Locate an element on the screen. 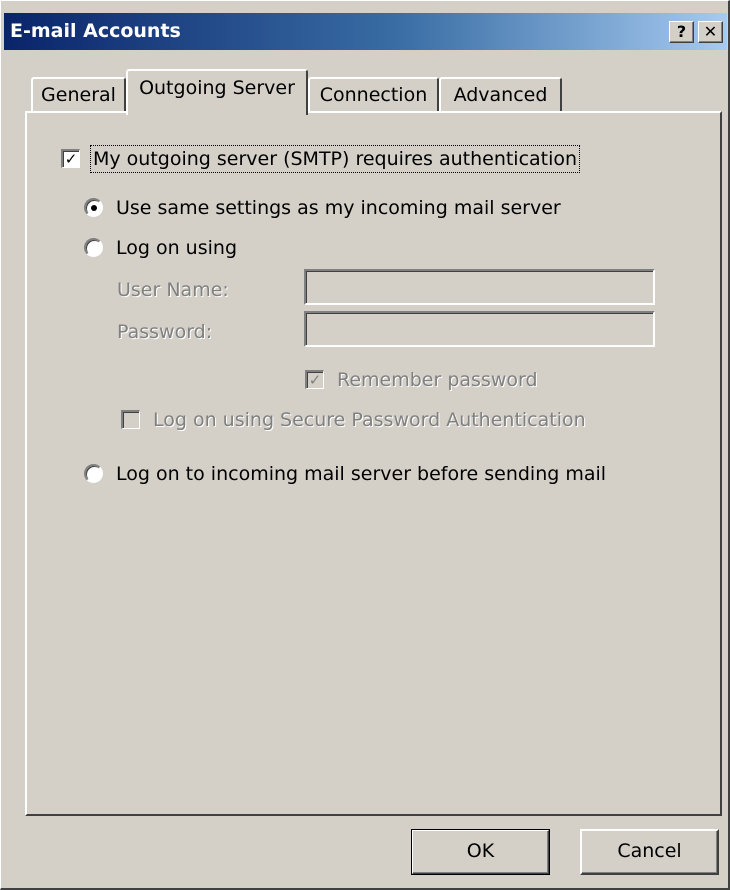 Image resolution: width=730 pixels, height=890 pixels. radio-selected-dot is located at coordinates (94, 208).